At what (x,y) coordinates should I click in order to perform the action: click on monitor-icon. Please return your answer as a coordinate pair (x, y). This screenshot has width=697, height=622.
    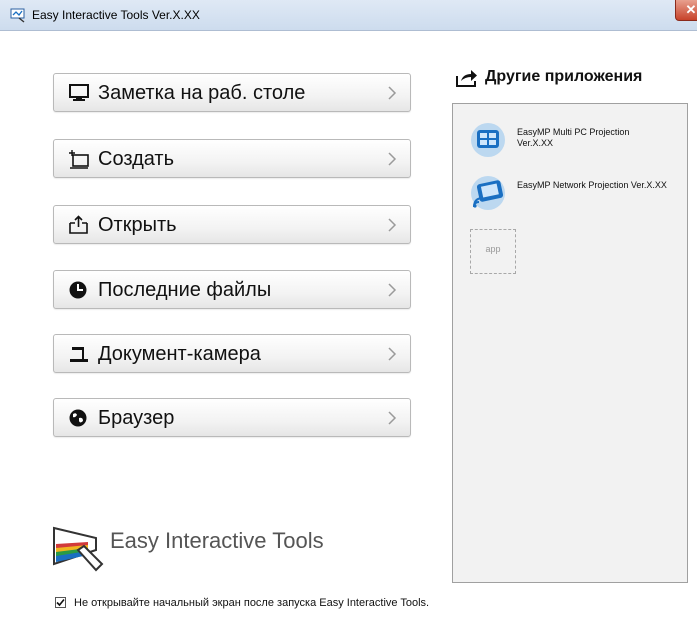
    Looking at the image, I should click on (79, 92).